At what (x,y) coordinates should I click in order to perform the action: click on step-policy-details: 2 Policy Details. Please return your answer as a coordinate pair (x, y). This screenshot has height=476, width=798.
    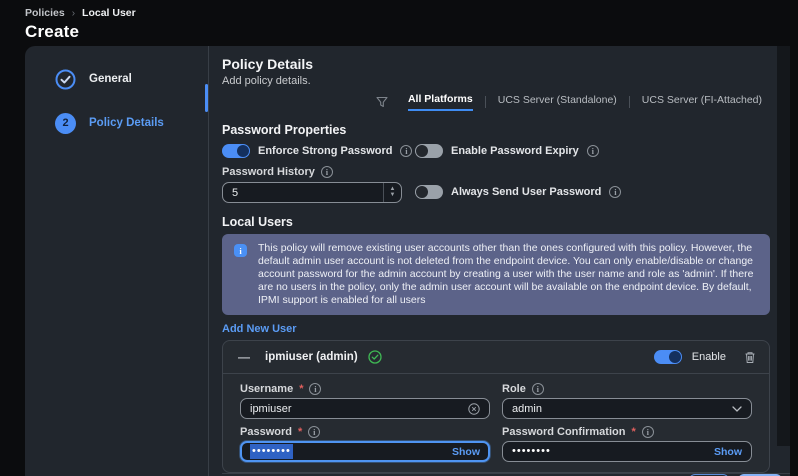
    Looking at the image, I should click on (116, 123).